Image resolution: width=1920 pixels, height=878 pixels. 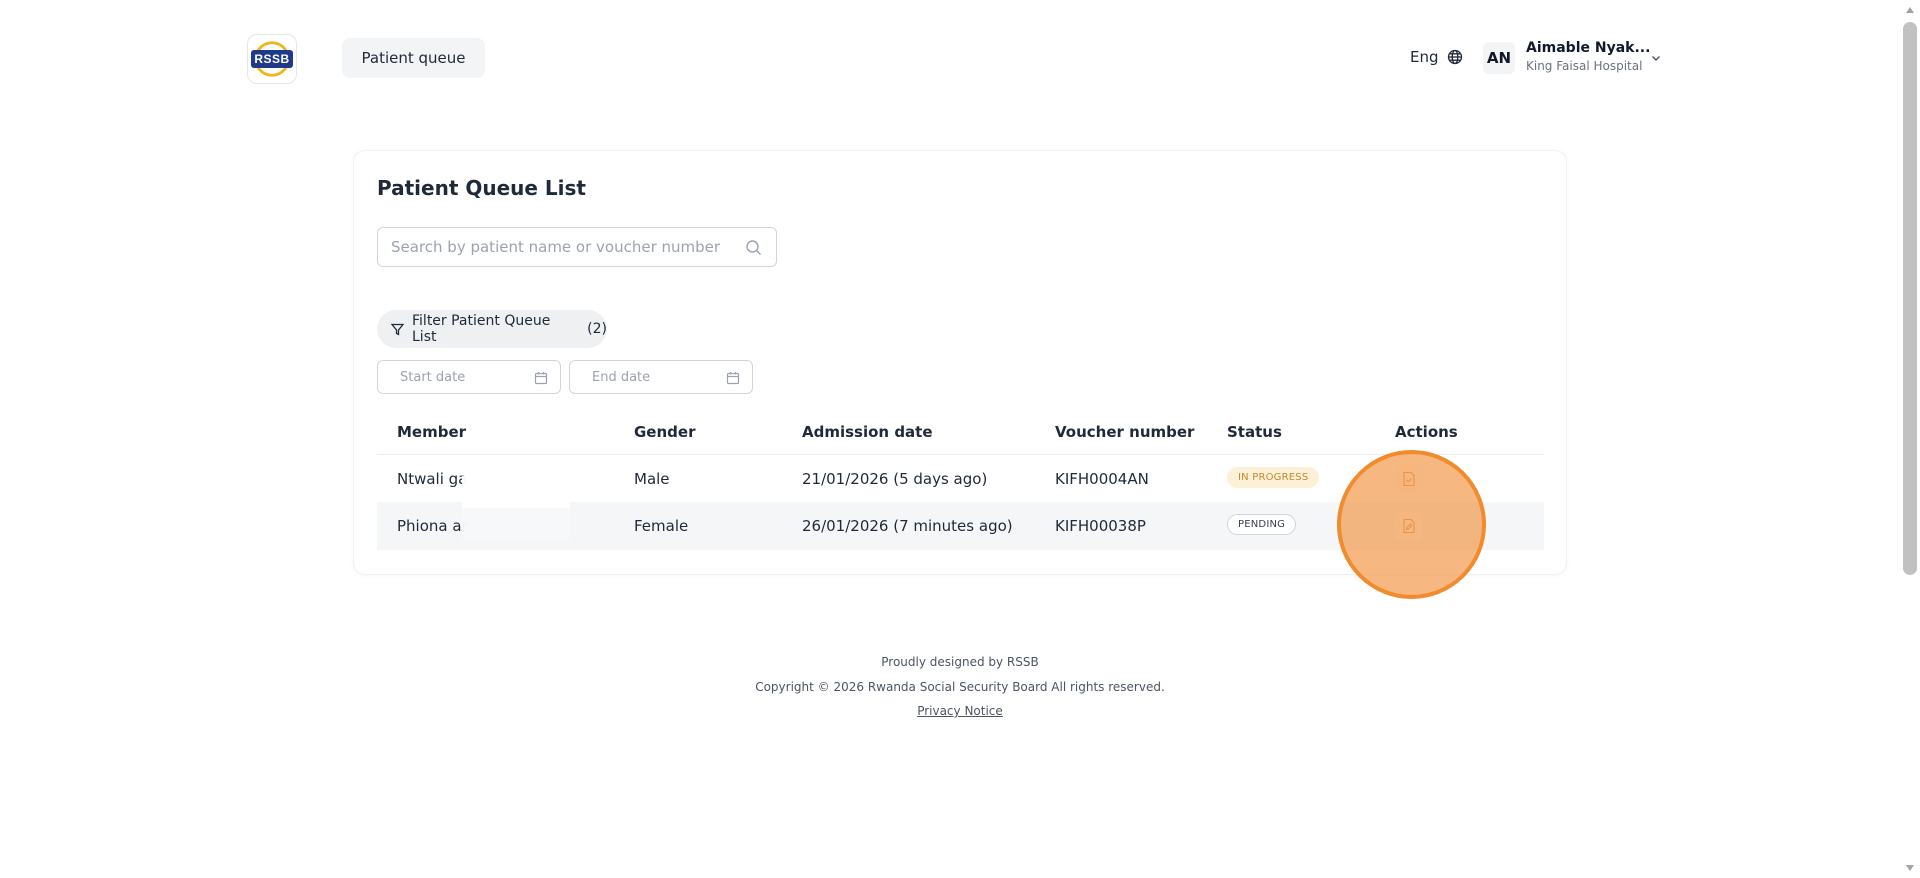 What do you see at coordinates (516, 508) in the screenshot?
I see `redacted-area` at bounding box center [516, 508].